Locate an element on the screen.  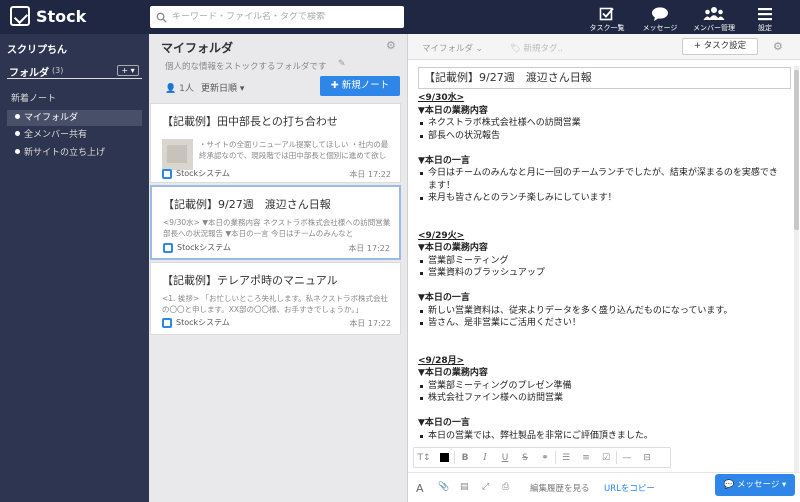
edit-history-link: 編集履歴を見る is located at coordinates (560, 488).